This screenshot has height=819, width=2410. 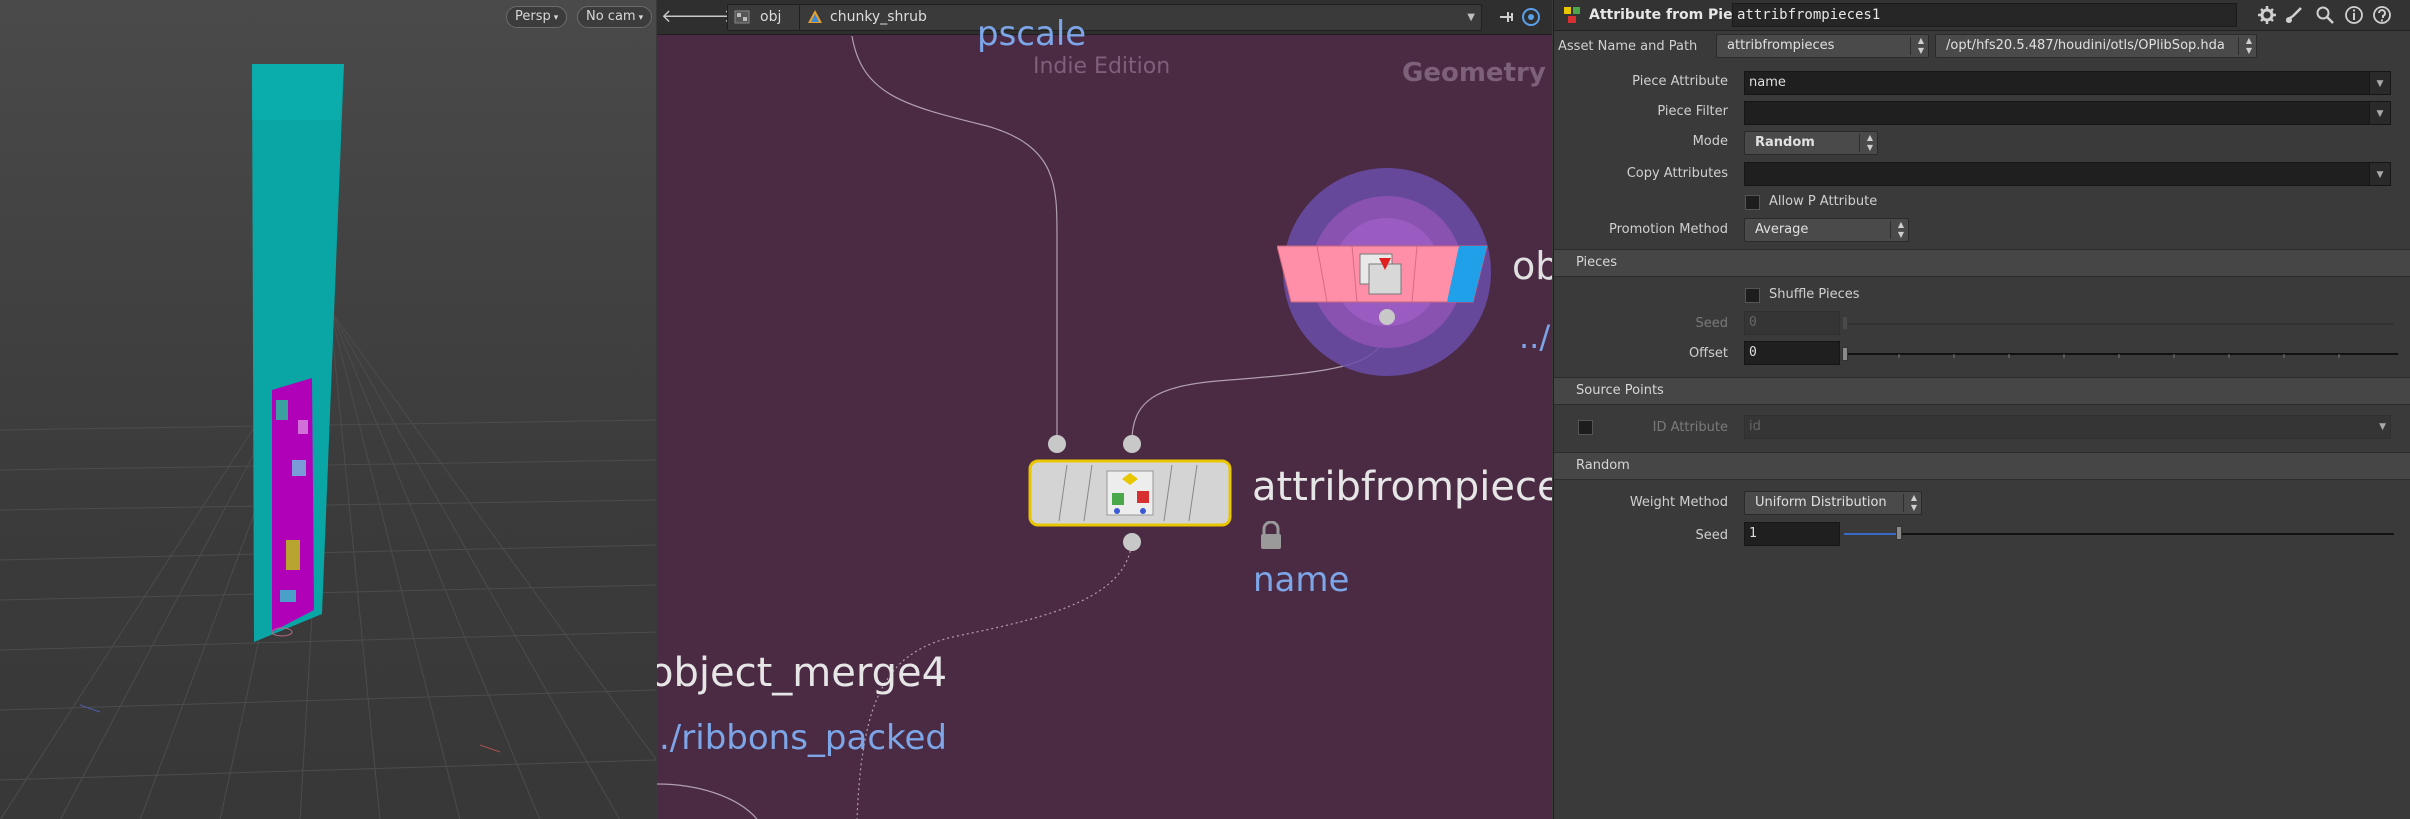 What do you see at coordinates (2325, 15) in the screenshot?
I see `search-icon` at bounding box center [2325, 15].